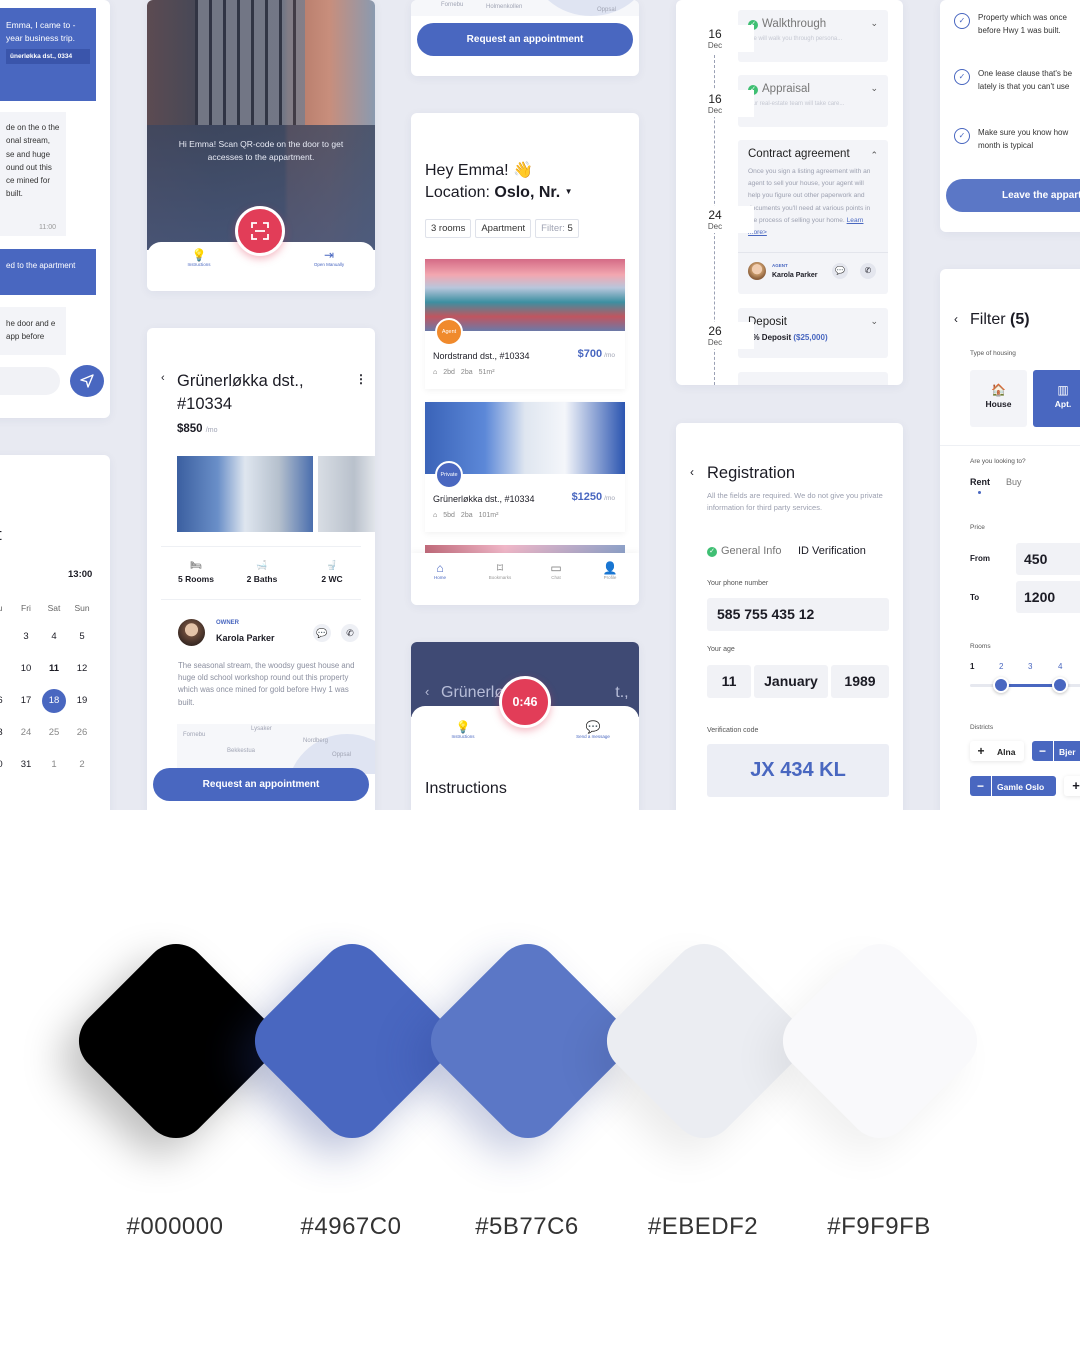  Describe the element at coordinates (1001, 666) in the screenshot. I see `room-count: 2` at that location.